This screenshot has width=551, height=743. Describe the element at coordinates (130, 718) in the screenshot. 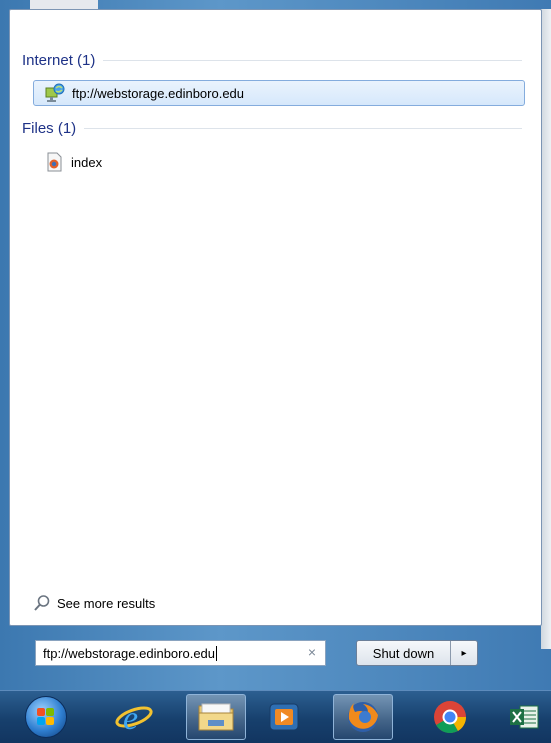

I see `svg-text: e` at that location.